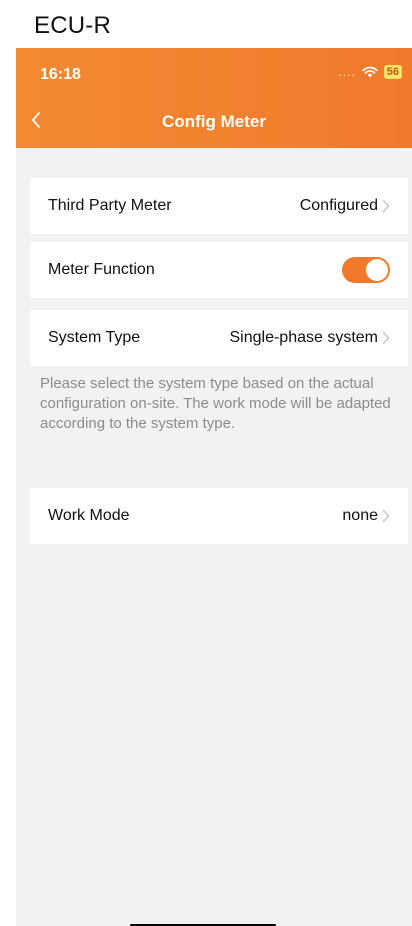  I want to click on work-mode-value-group: none, so click(366, 516).